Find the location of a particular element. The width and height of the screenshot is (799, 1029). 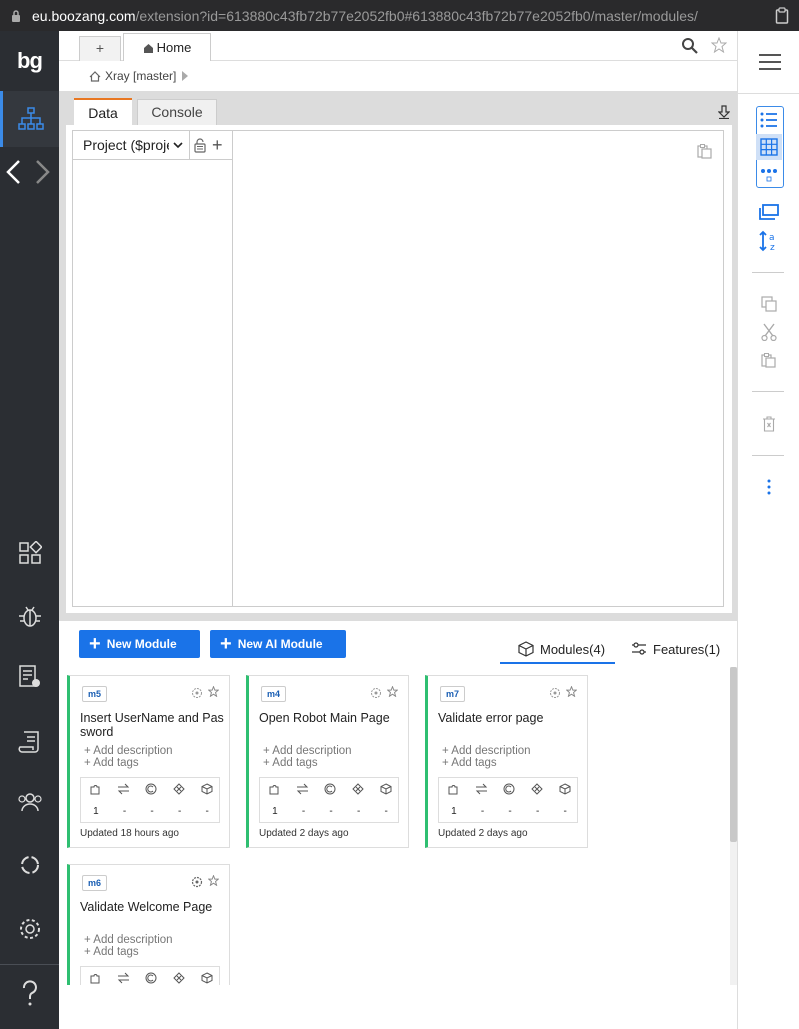

list-view-button is located at coordinates (769, 120).